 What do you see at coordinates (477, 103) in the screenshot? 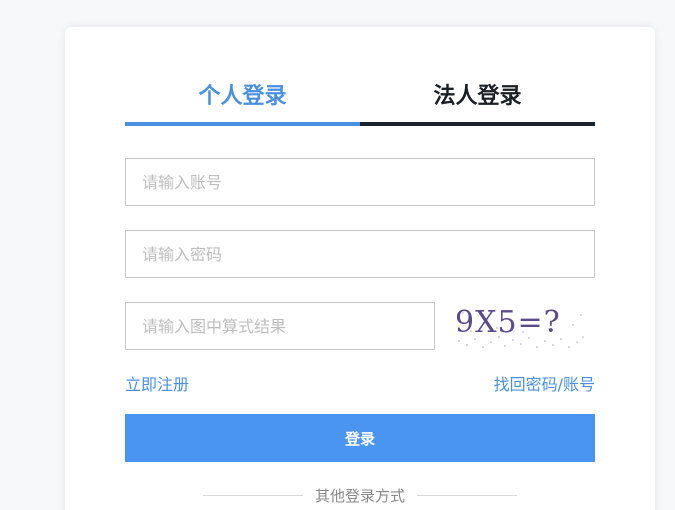
I see `tab-legal-person-login: 法人登录` at bounding box center [477, 103].